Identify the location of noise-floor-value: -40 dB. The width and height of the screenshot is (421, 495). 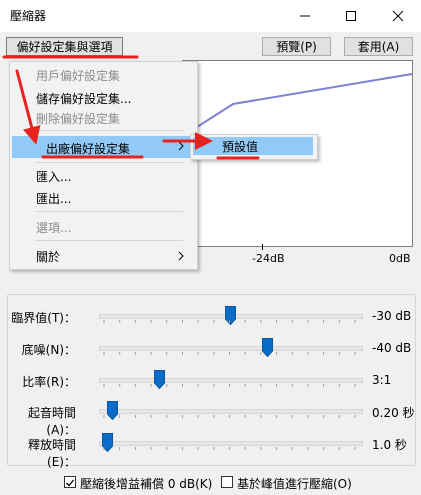
(392, 348).